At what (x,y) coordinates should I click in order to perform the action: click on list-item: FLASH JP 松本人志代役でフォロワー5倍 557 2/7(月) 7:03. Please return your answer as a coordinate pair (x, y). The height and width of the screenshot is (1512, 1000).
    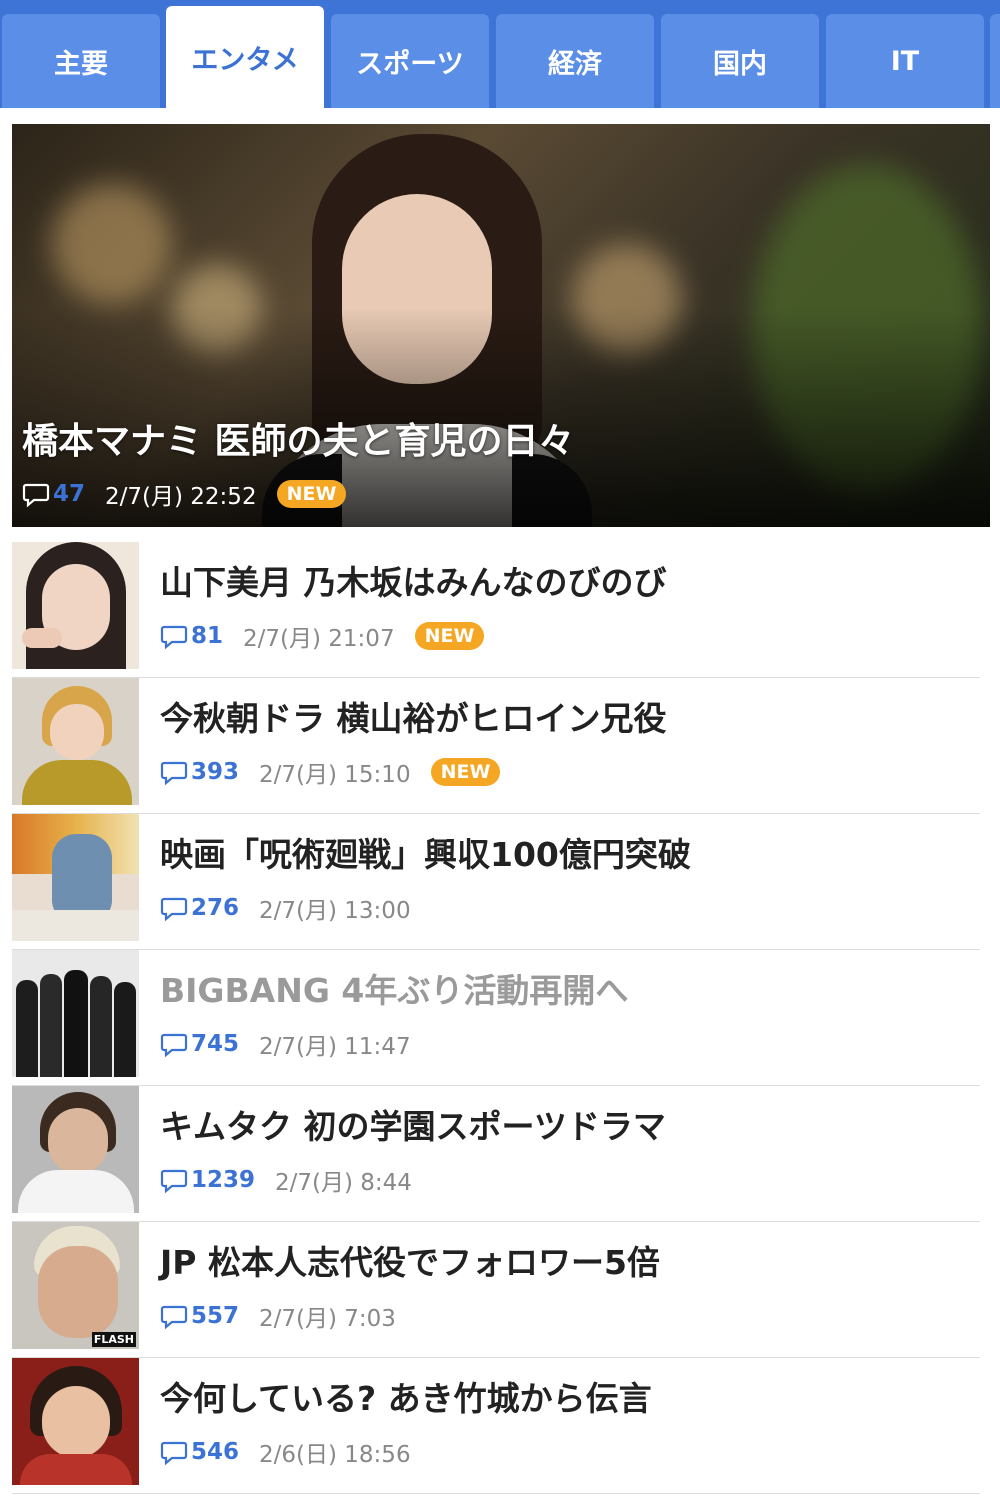
    Looking at the image, I should click on (496, 1290).